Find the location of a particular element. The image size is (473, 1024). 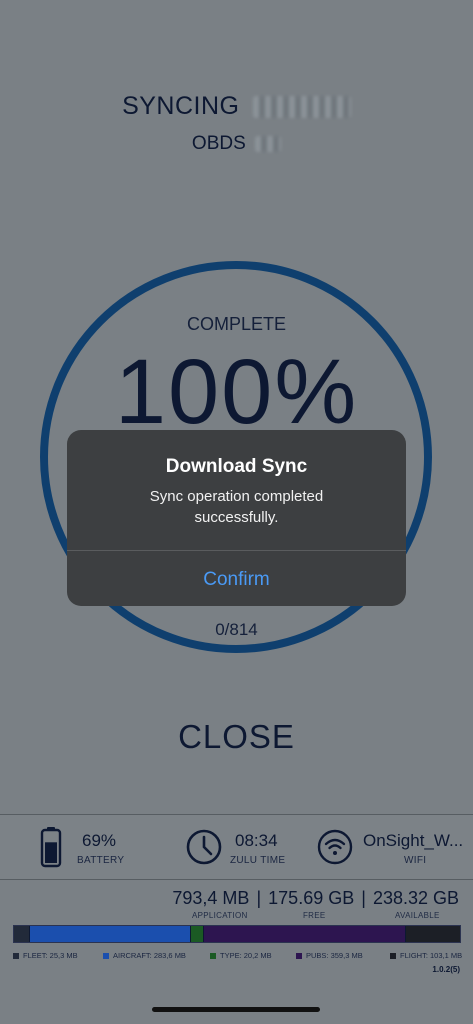

wifi-icon is located at coordinates (335, 847).